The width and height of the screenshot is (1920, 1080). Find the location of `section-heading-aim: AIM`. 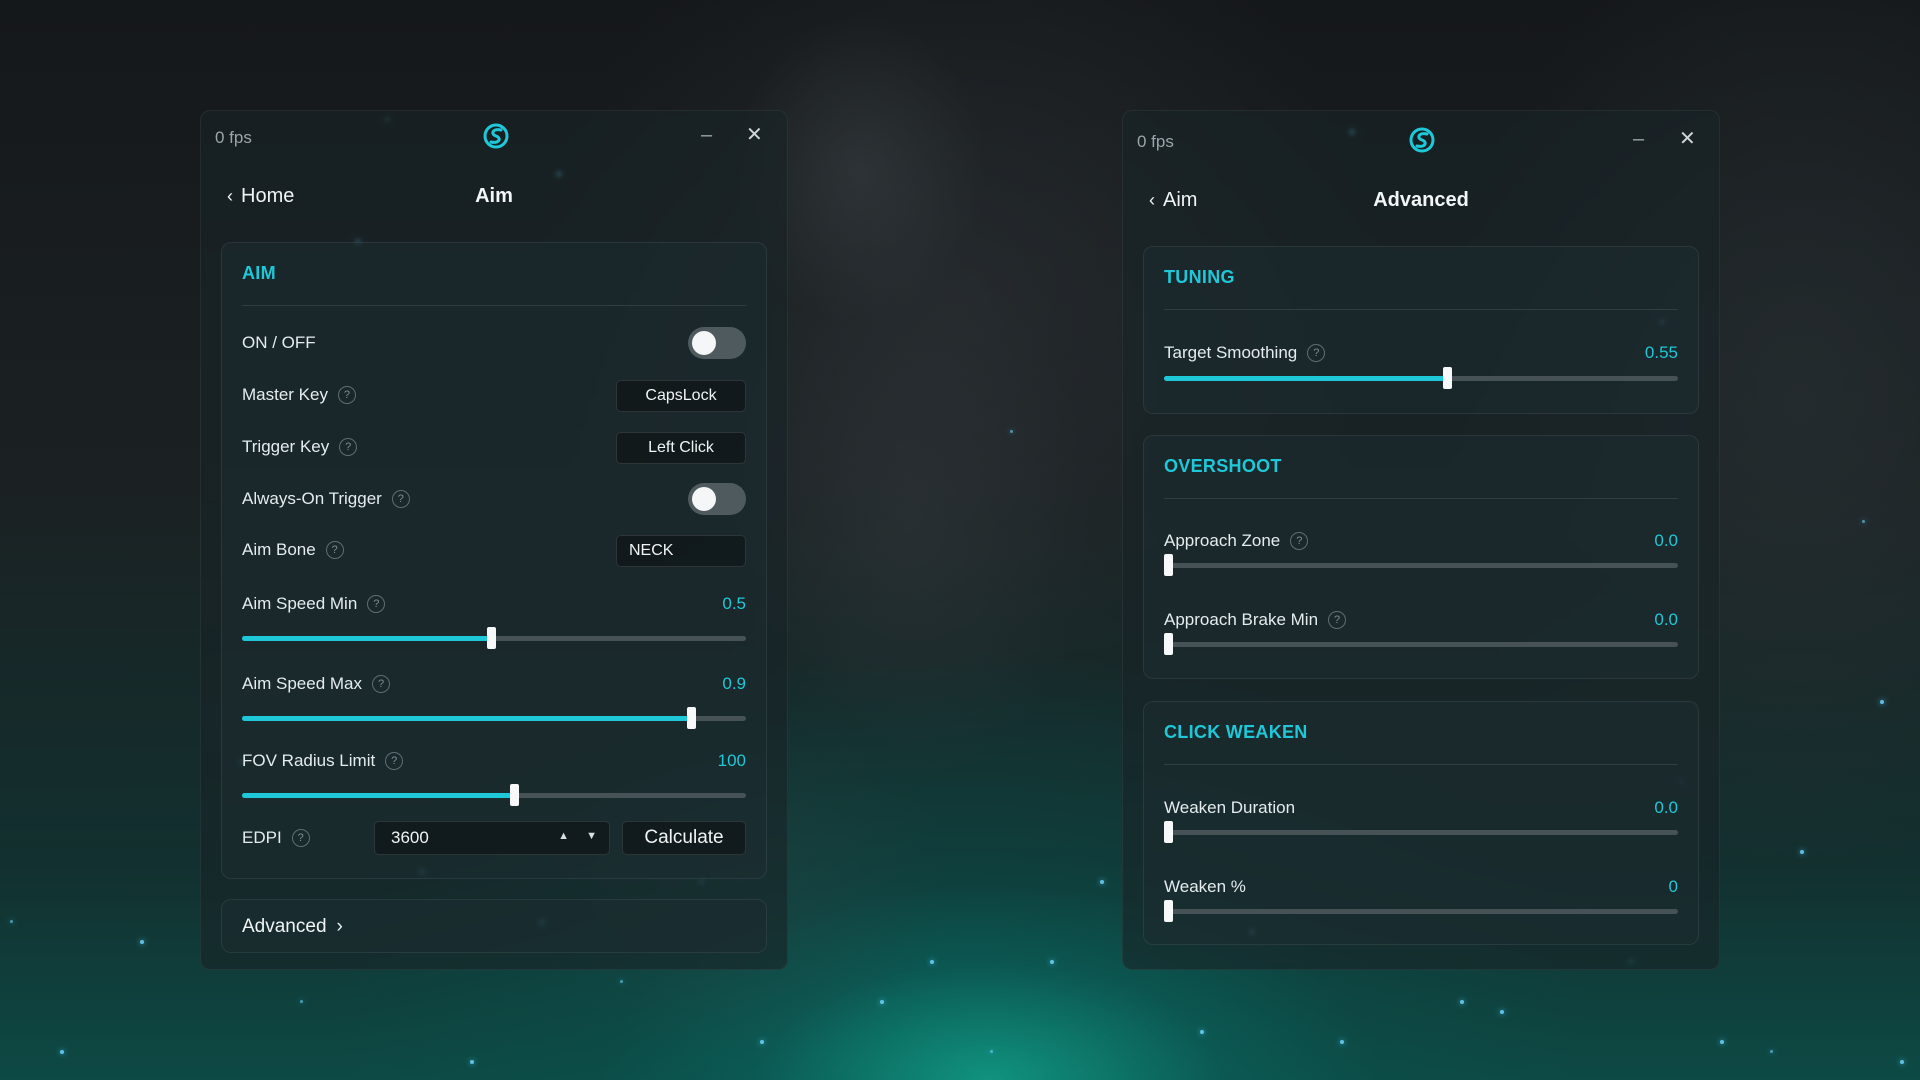

section-heading-aim: AIM is located at coordinates (259, 273).